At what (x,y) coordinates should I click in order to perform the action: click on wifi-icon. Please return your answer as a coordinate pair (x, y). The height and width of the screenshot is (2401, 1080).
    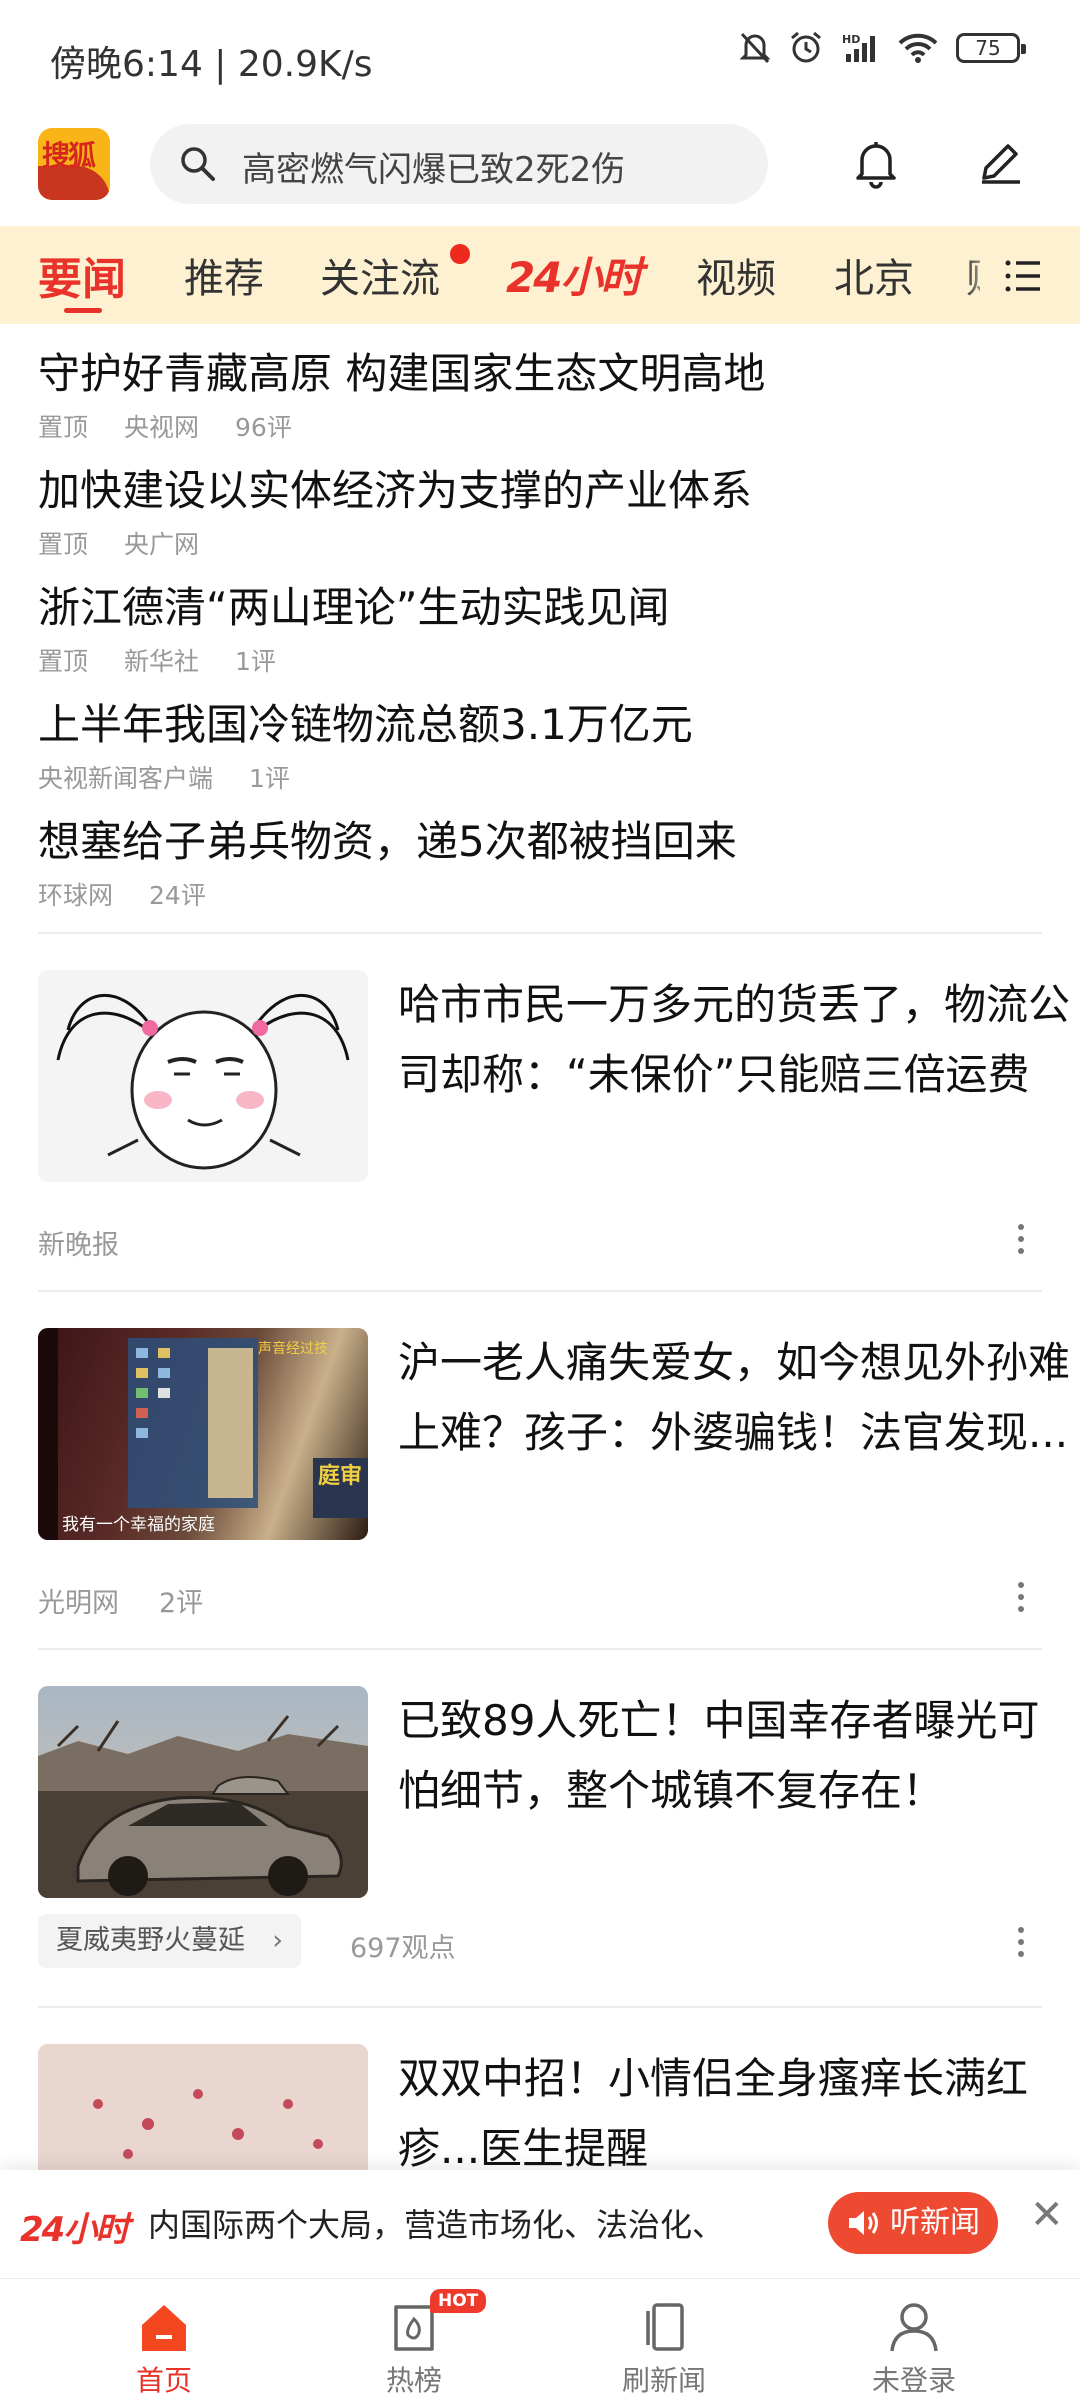
    Looking at the image, I should click on (918, 48).